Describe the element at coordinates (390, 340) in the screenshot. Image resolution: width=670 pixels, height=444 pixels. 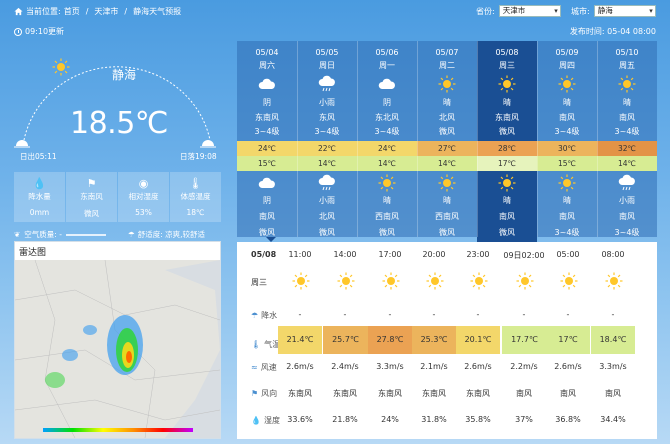
I see `hourly-temp: 27.8℃` at that location.